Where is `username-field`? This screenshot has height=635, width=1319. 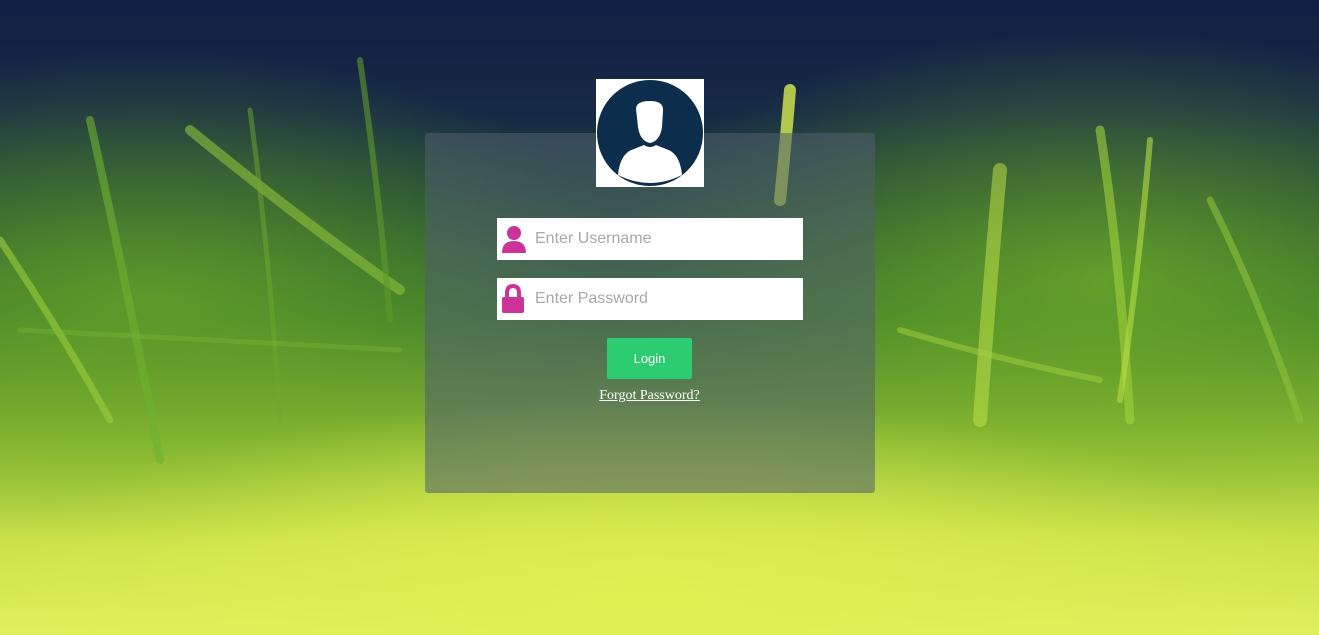
username-field is located at coordinates (650, 239).